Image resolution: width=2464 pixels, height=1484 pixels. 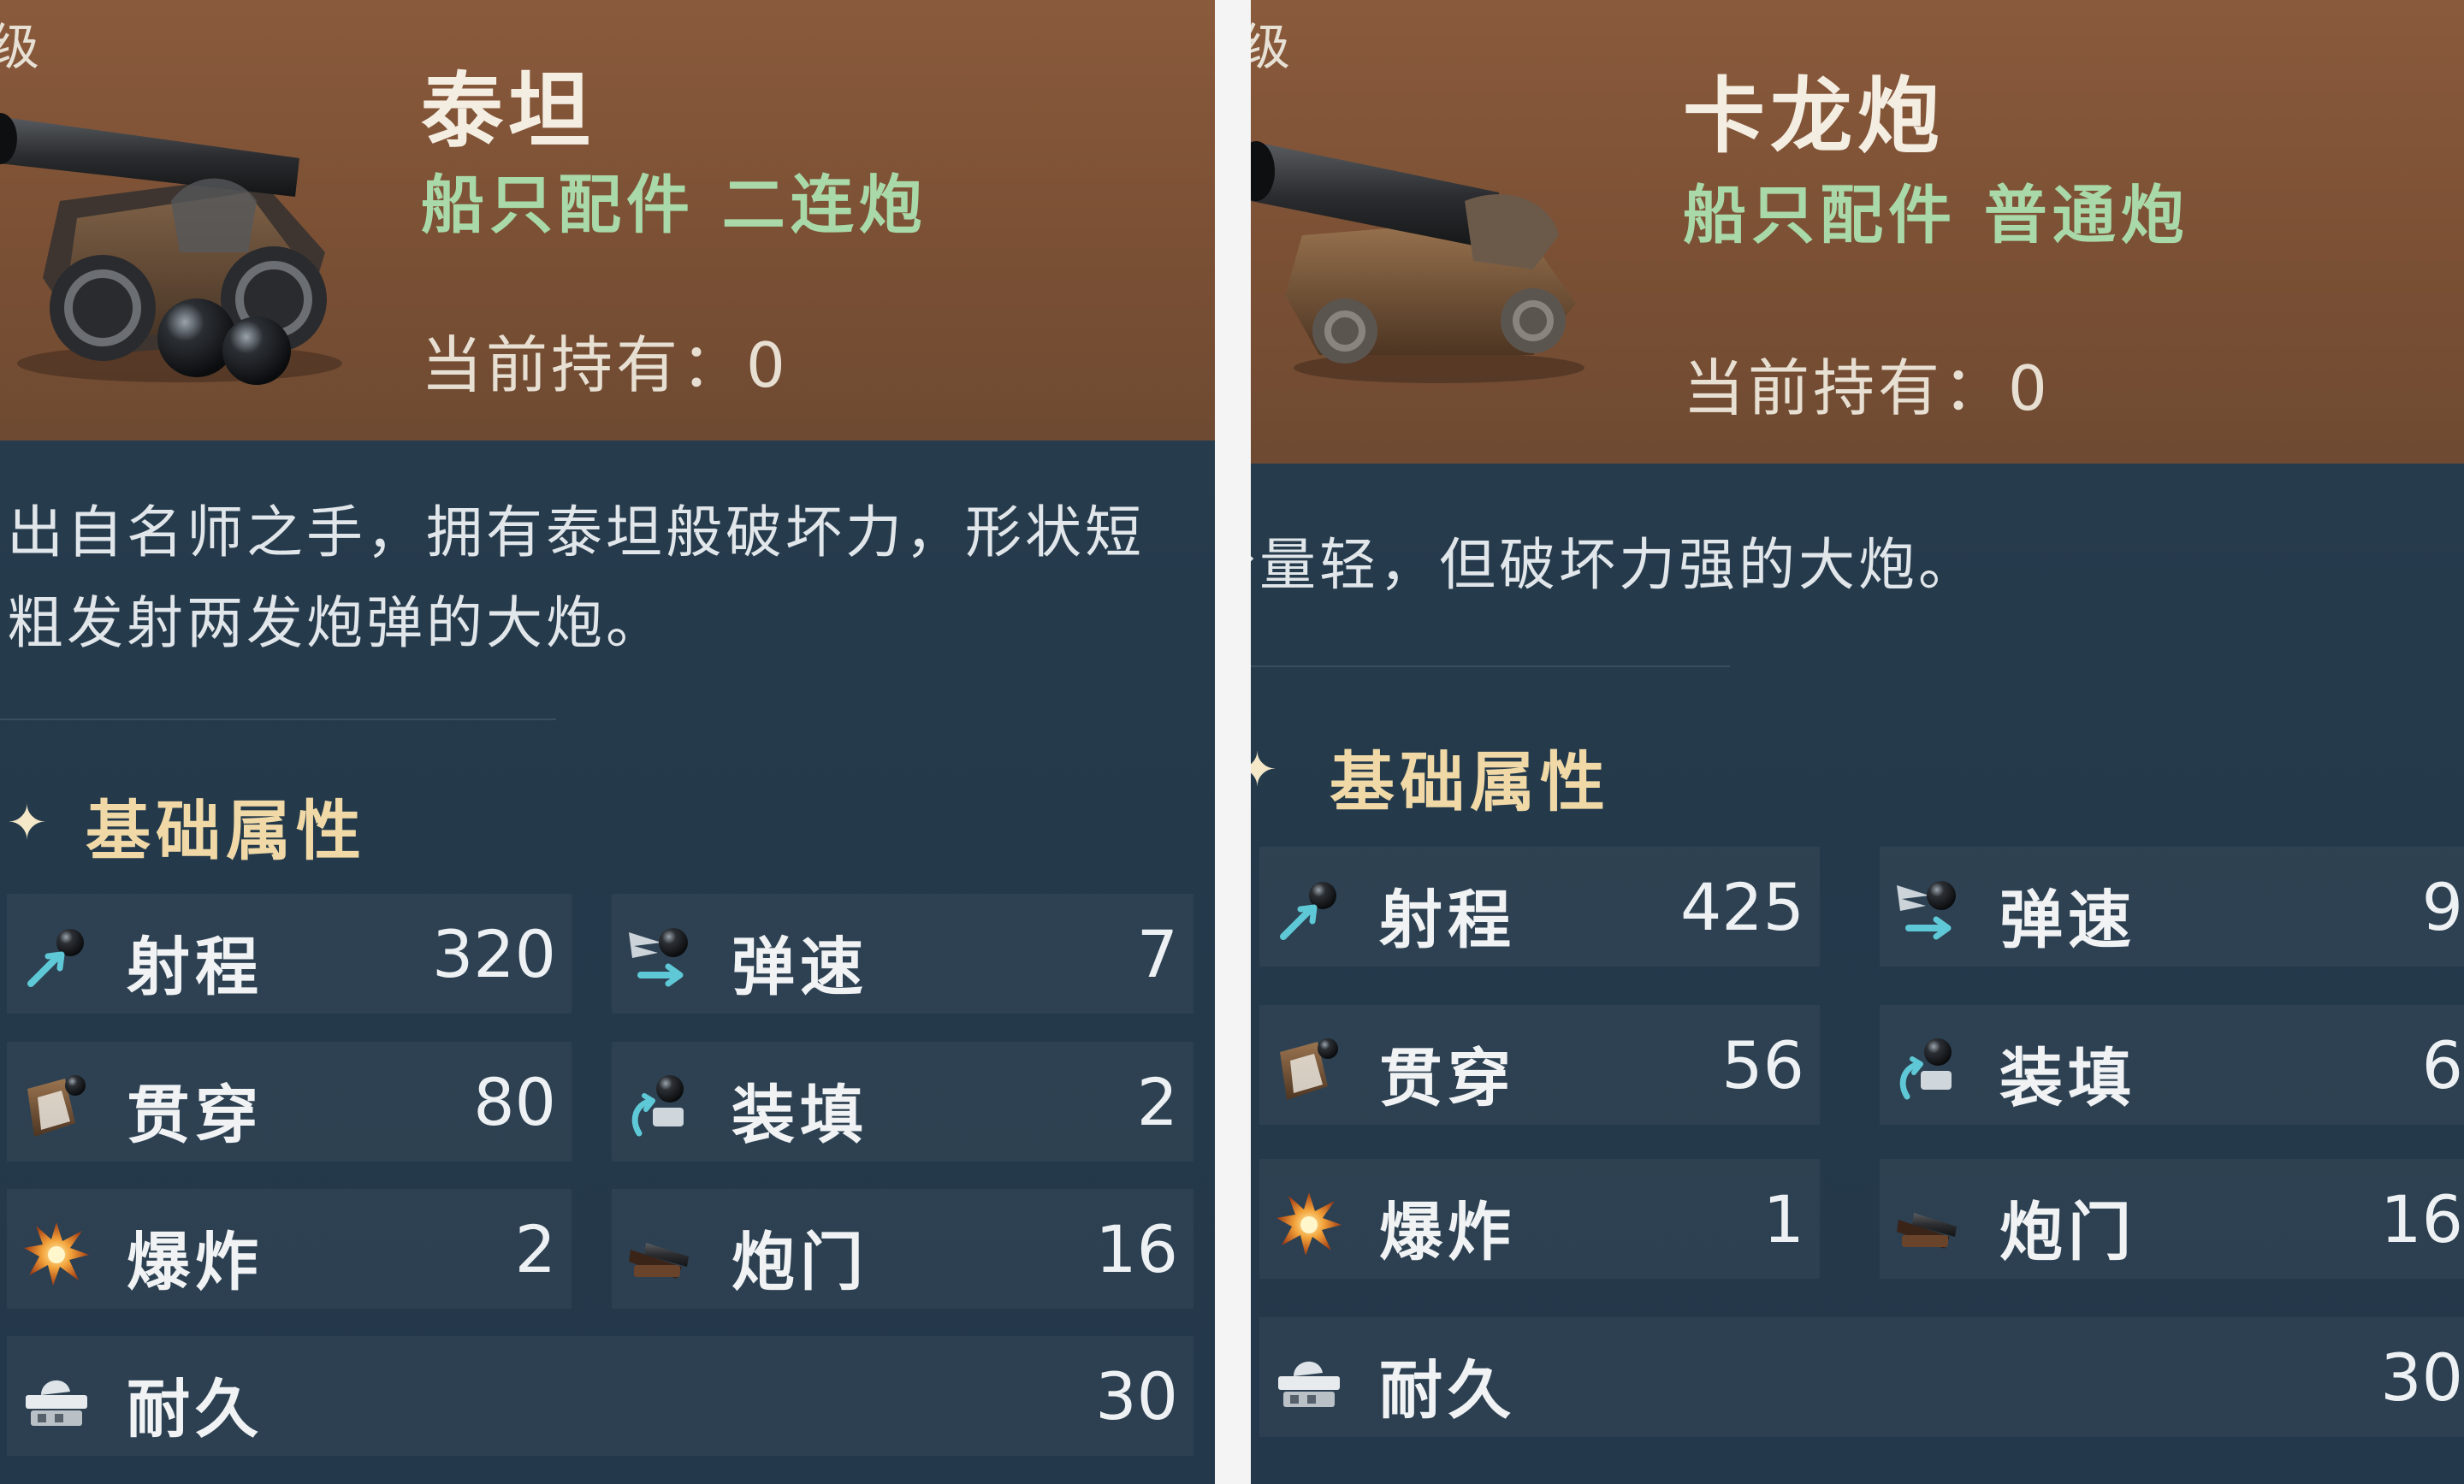 What do you see at coordinates (1539, 1219) in the screenshot?
I see `stat-explosion: 爆炸 1` at bounding box center [1539, 1219].